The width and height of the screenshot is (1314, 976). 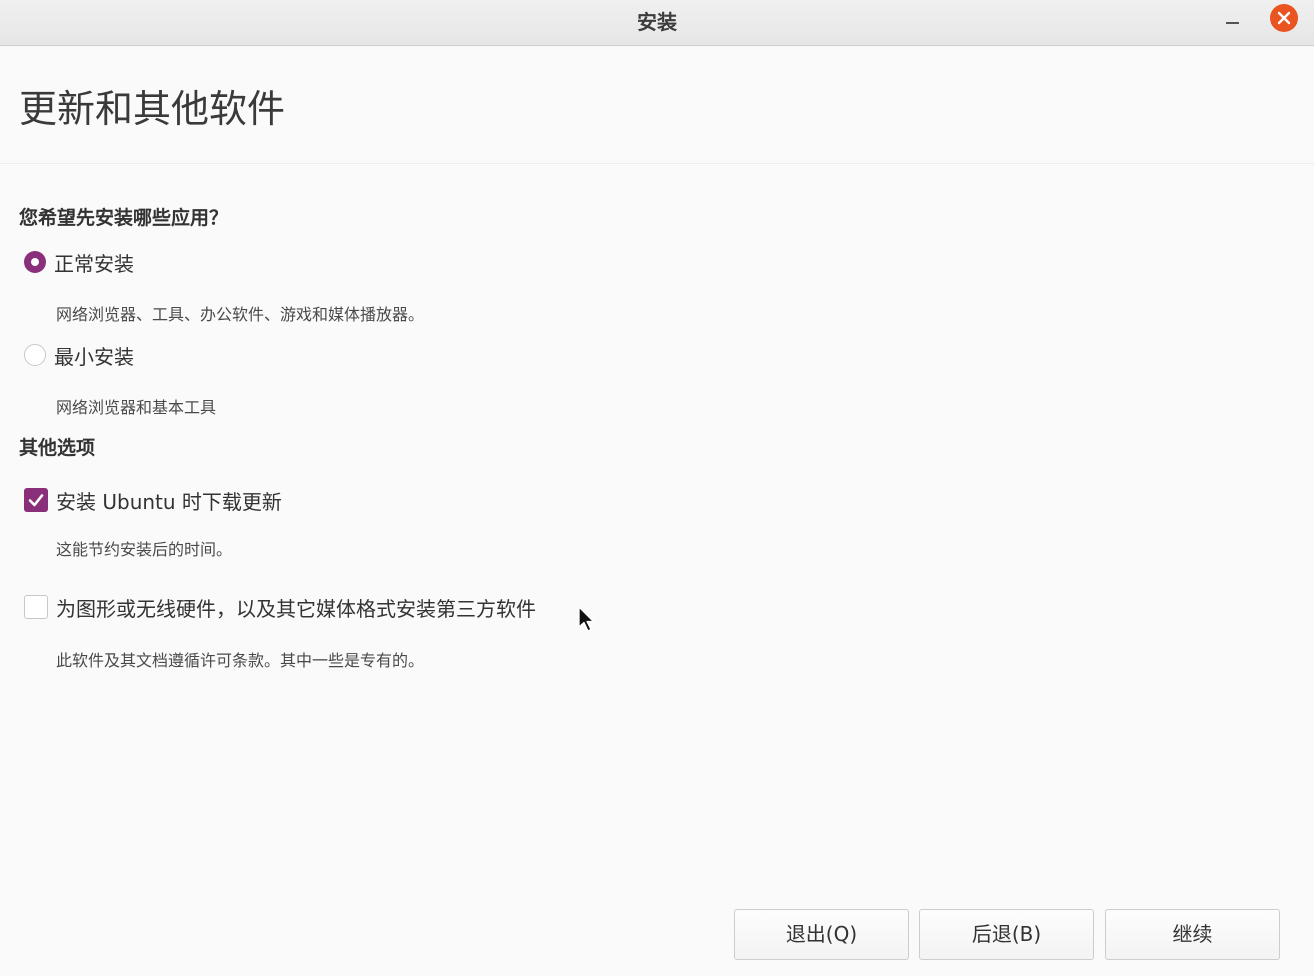 I want to click on checkbox-unchecked-indicator, so click(x=36, y=607).